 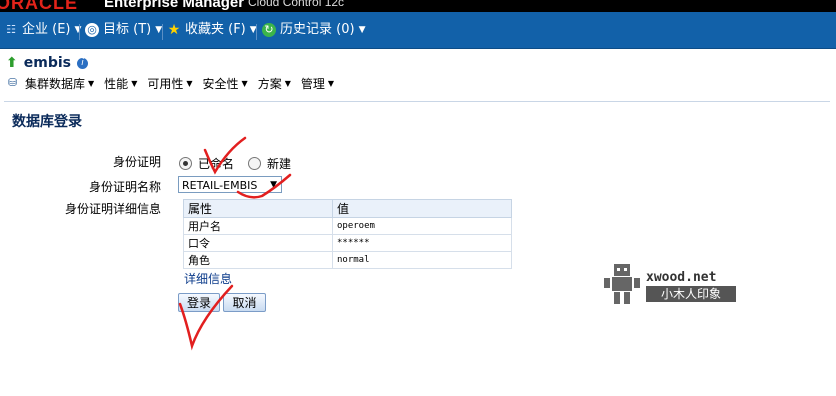 I want to click on database-icon: ⛁, so click(x=13, y=82).